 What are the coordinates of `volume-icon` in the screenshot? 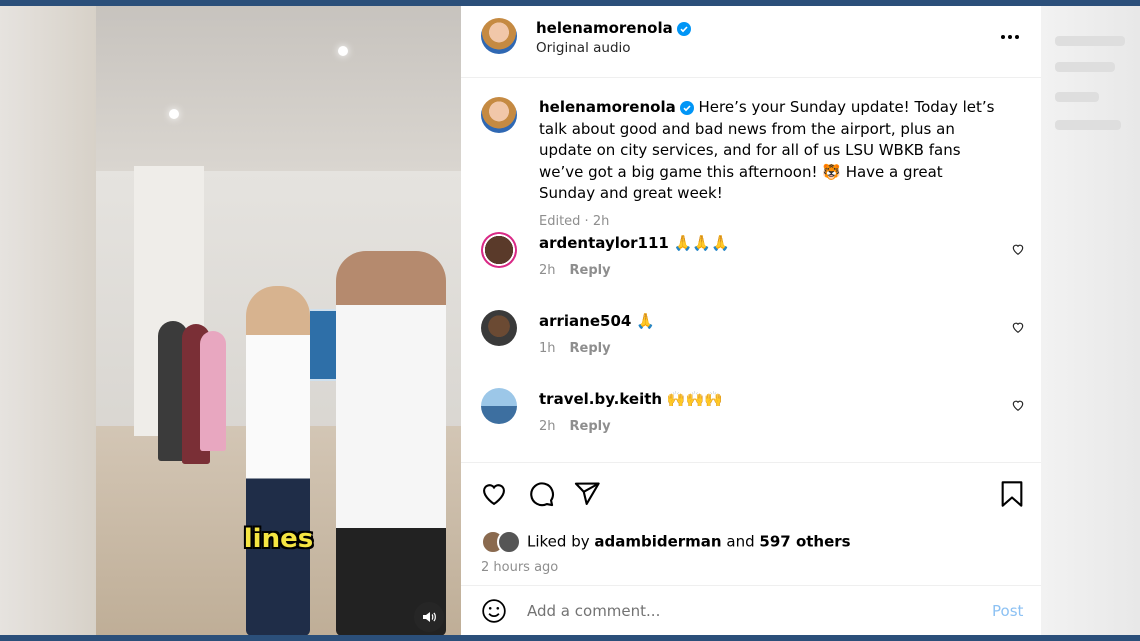 It's located at (429, 617).